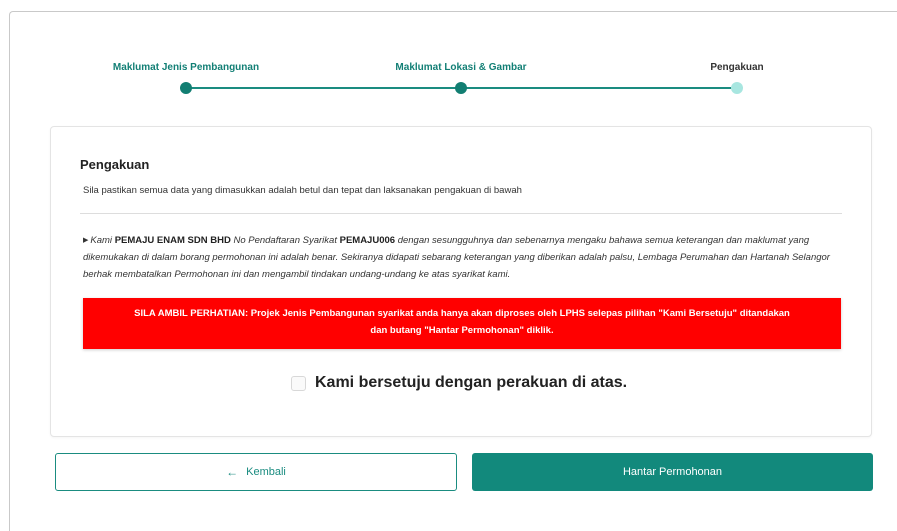  I want to click on agree-option: Kami bersetuju dengan perakuan di atas., so click(459, 383).